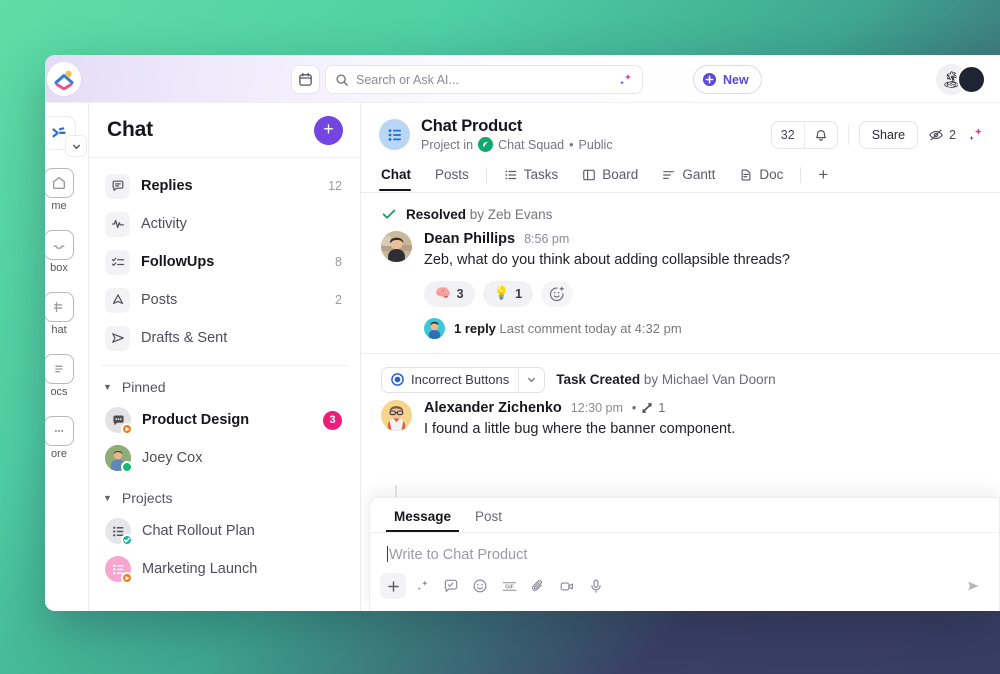 This screenshot has width=1000, height=674. Describe the element at coordinates (761, 179) in the screenshot. I see `tab-doc: Doc` at that location.